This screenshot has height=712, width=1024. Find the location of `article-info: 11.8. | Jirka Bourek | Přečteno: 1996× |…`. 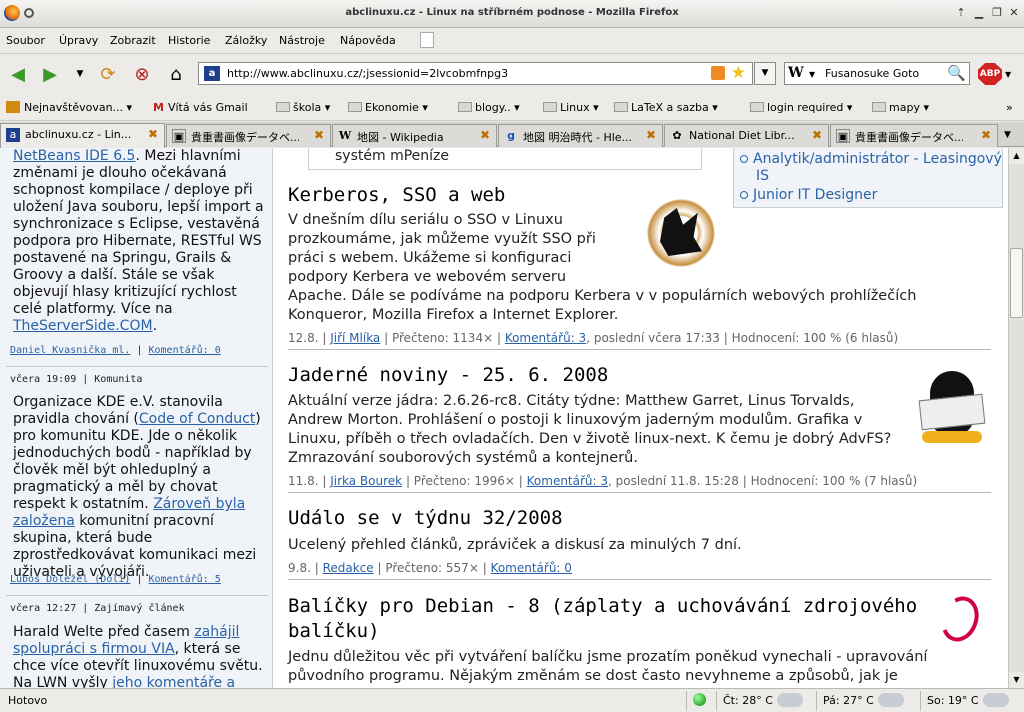

article-info: 11.8. | Jirka Bourek | Přečteno: 1996× |… is located at coordinates (603, 481).